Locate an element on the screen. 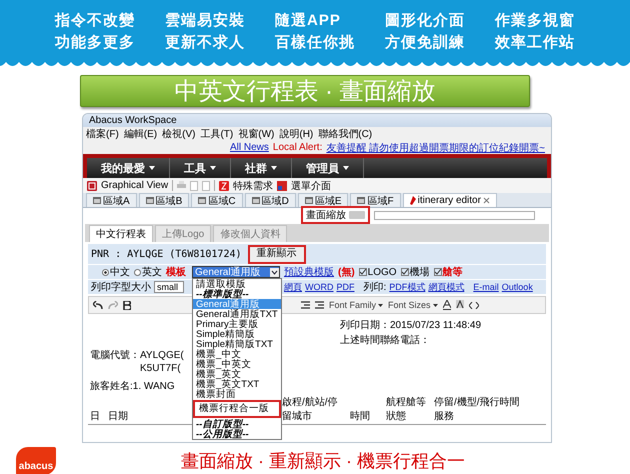 The height and width of the screenshot is (474, 630). banner-text: 隨選APP is located at coordinates (308, 20).